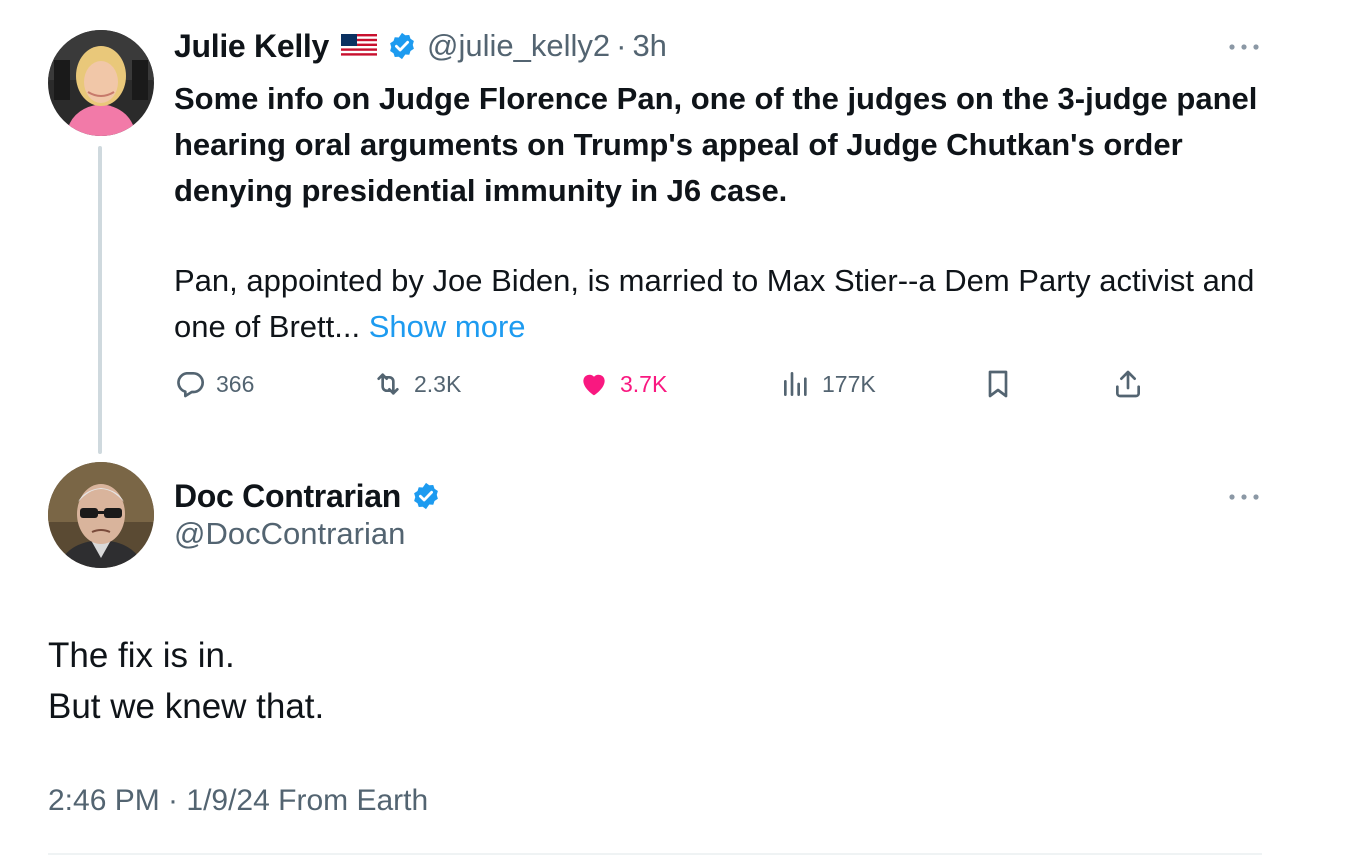  What do you see at coordinates (849, 383) in the screenshot?
I see `views-count: 177K` at bounding box center [849, 383].